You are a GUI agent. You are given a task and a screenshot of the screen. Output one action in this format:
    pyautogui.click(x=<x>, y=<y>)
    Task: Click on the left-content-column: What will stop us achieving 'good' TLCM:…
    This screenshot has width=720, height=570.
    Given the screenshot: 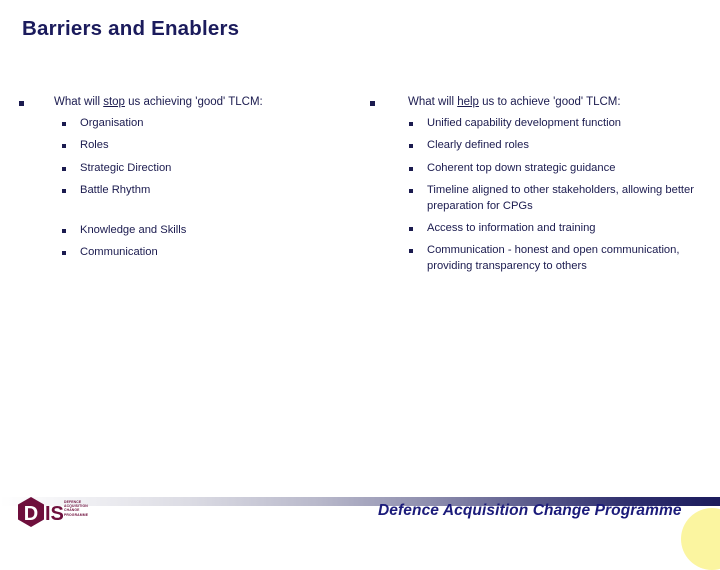 What is the action you would take?
    pyautogui.click(x=187, y=181)
    